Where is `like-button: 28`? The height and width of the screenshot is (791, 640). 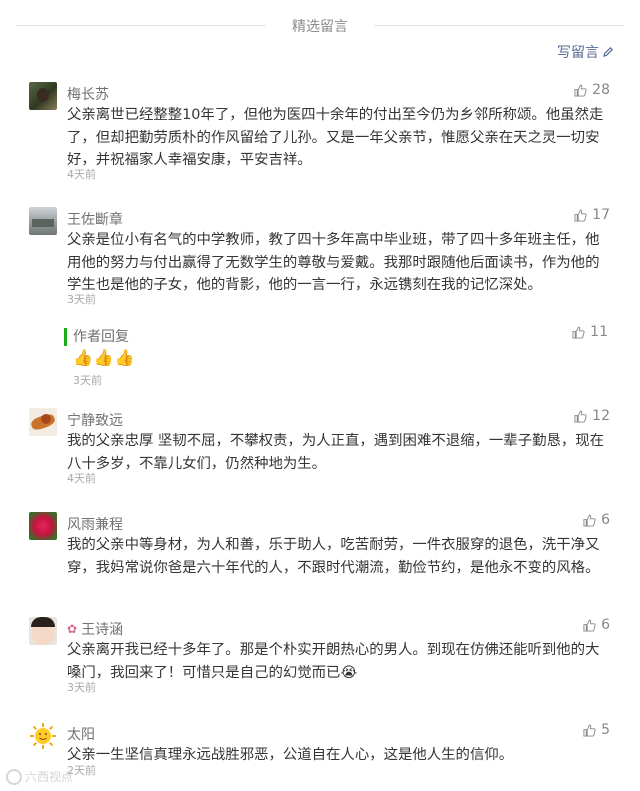
like-button: 28 is located at coordinates (592, 90).